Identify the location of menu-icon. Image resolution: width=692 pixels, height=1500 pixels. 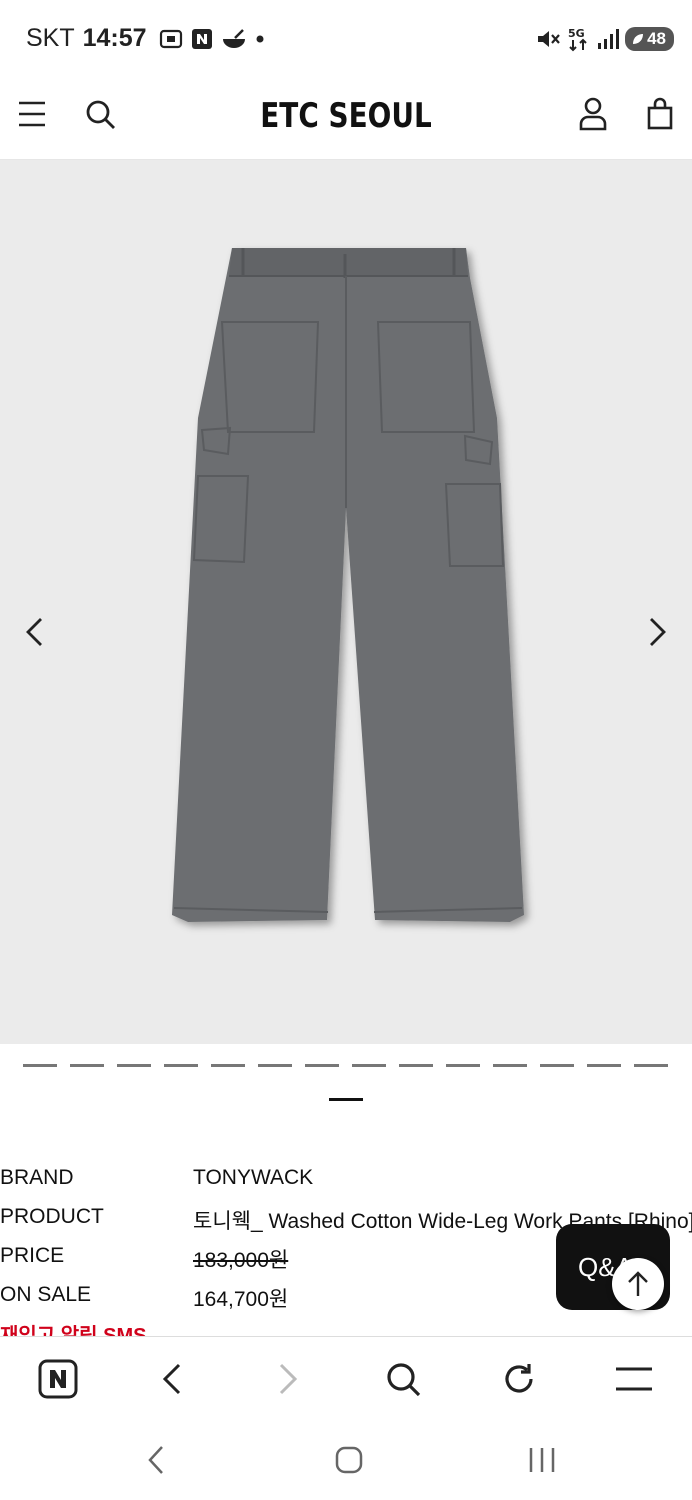
(634, 1379).